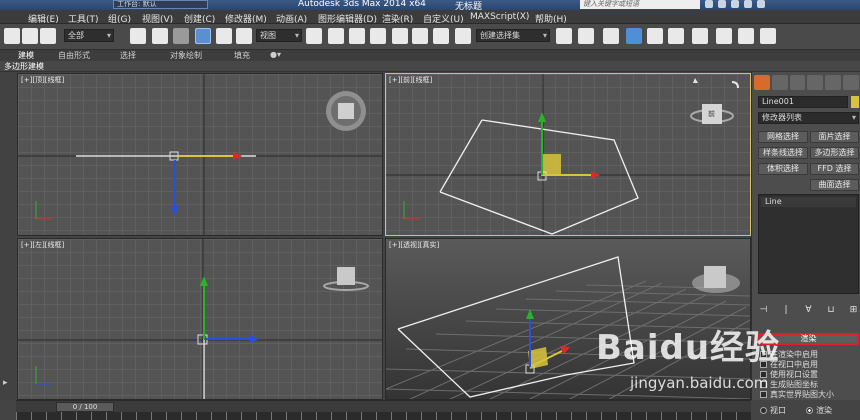 This screenshot has height=420, width=860. What do you see at coordinates (797, 82) in the screenshot?
I see `hierarchy-tab-icon` at bounding box center [797, 82].